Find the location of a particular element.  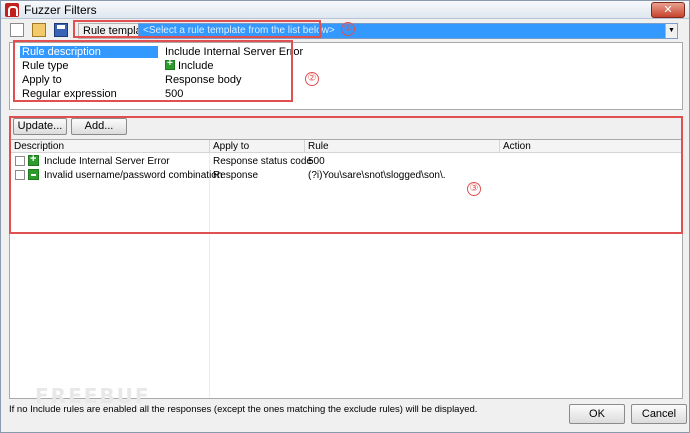

annotation-number: ② is located at coordinates (312, 79).